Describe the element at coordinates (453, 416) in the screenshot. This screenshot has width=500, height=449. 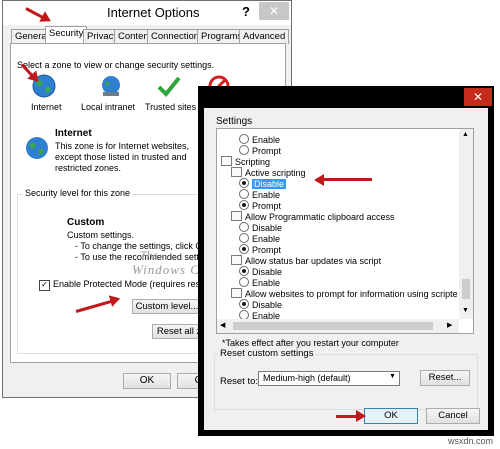
I see `cancel-button: Cancel` at that location.